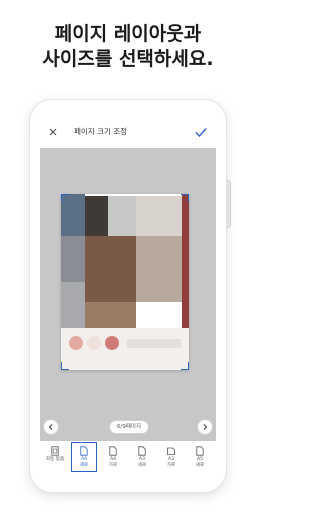 This screenshot has height=512, width=320. Describe the element at coordinates (200, 457) in the screenshot. I see `size-option-a5-portrait: A5 세로` at that location.